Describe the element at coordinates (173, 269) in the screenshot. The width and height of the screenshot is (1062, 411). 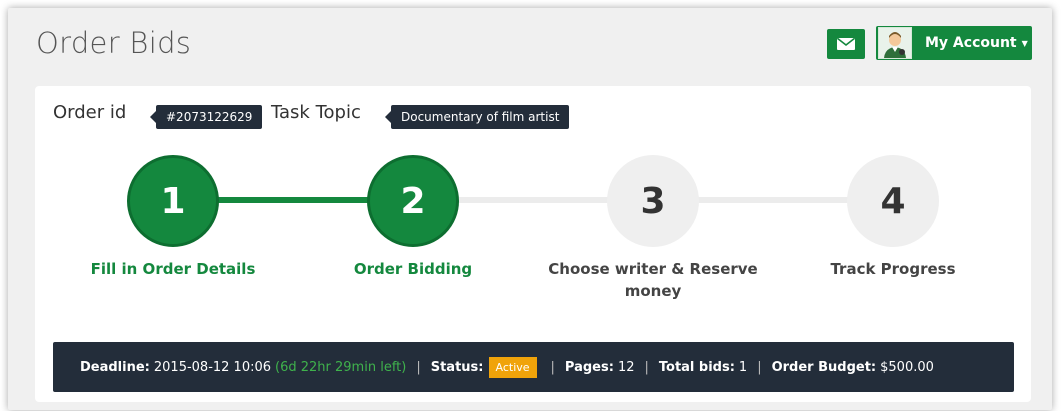
I see `step-1-label: Fill in Order Details` at that location.